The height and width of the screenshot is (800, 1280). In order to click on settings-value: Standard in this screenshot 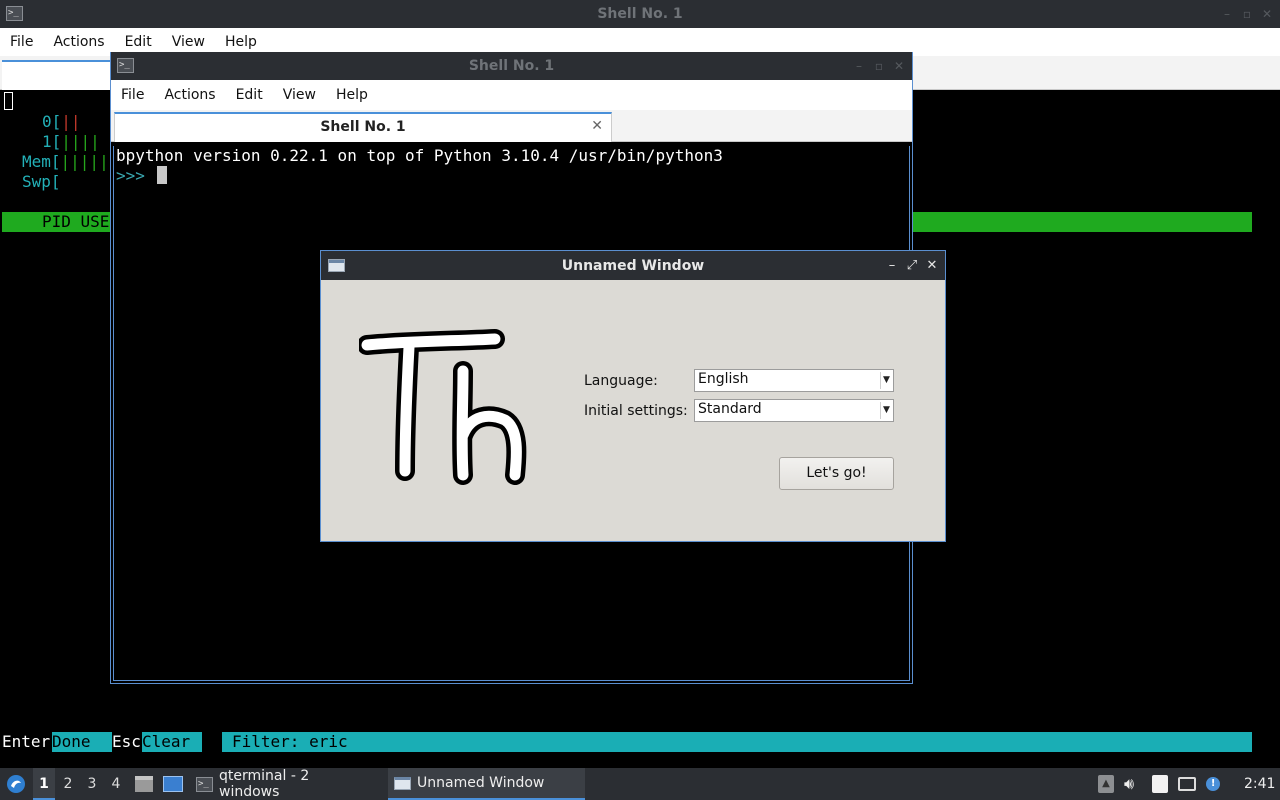, I will do `click(730, 409)`.